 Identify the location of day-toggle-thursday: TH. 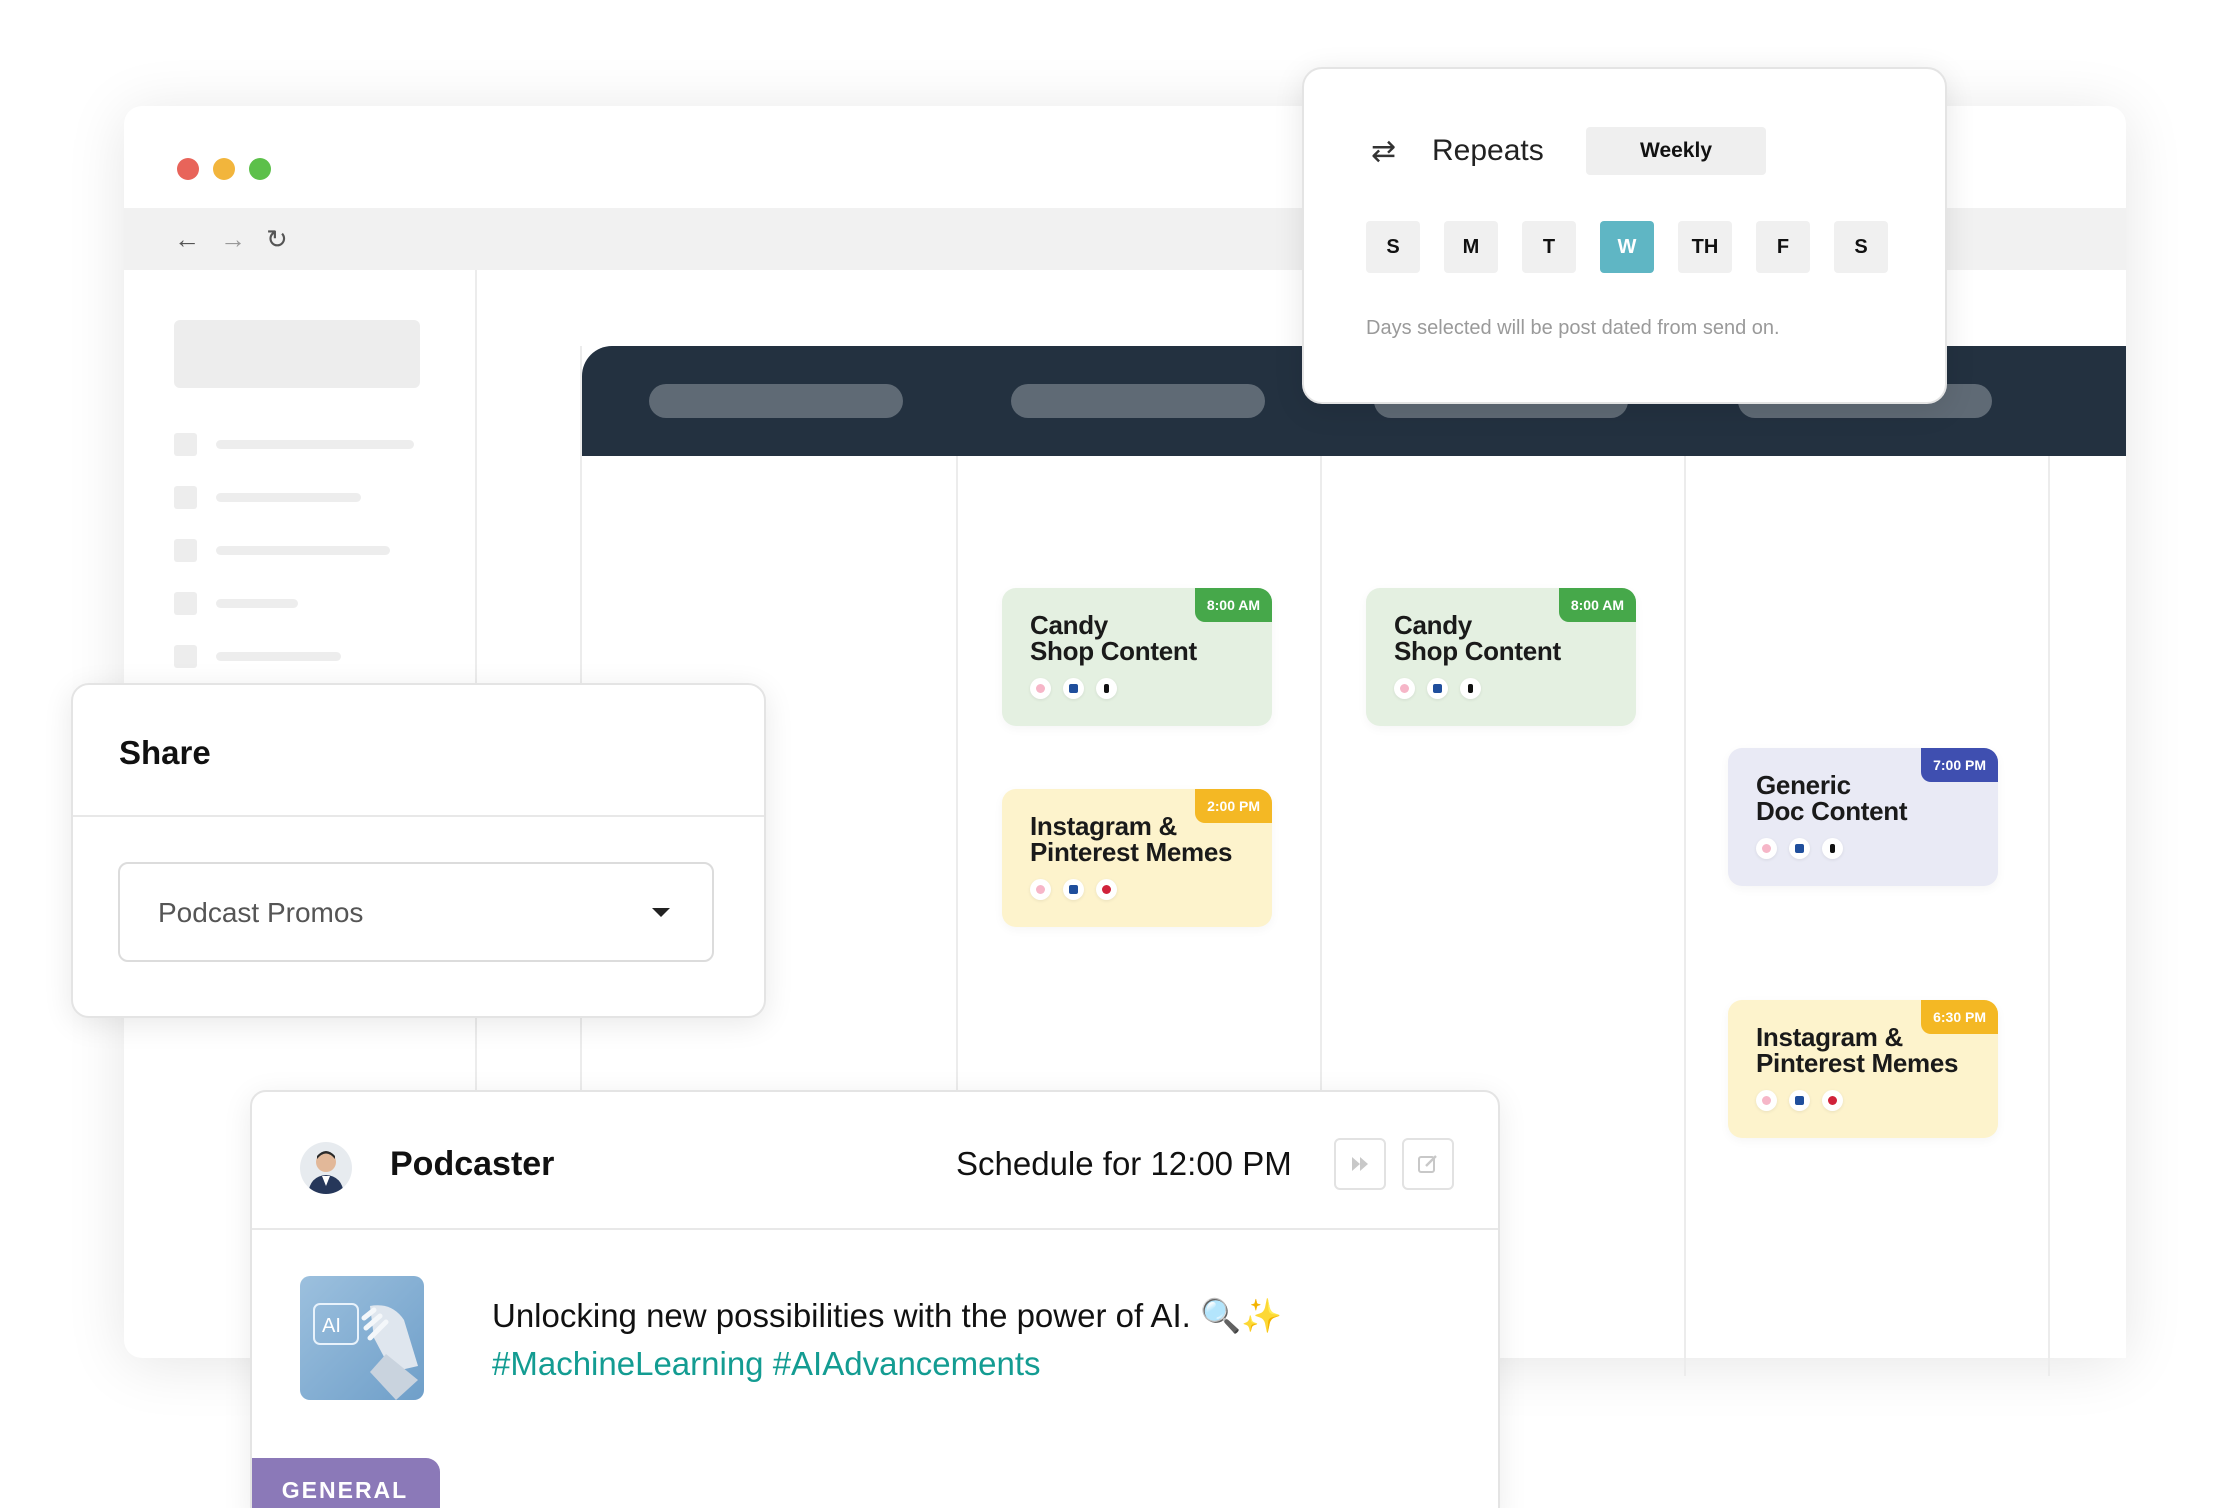
(1705, 247).